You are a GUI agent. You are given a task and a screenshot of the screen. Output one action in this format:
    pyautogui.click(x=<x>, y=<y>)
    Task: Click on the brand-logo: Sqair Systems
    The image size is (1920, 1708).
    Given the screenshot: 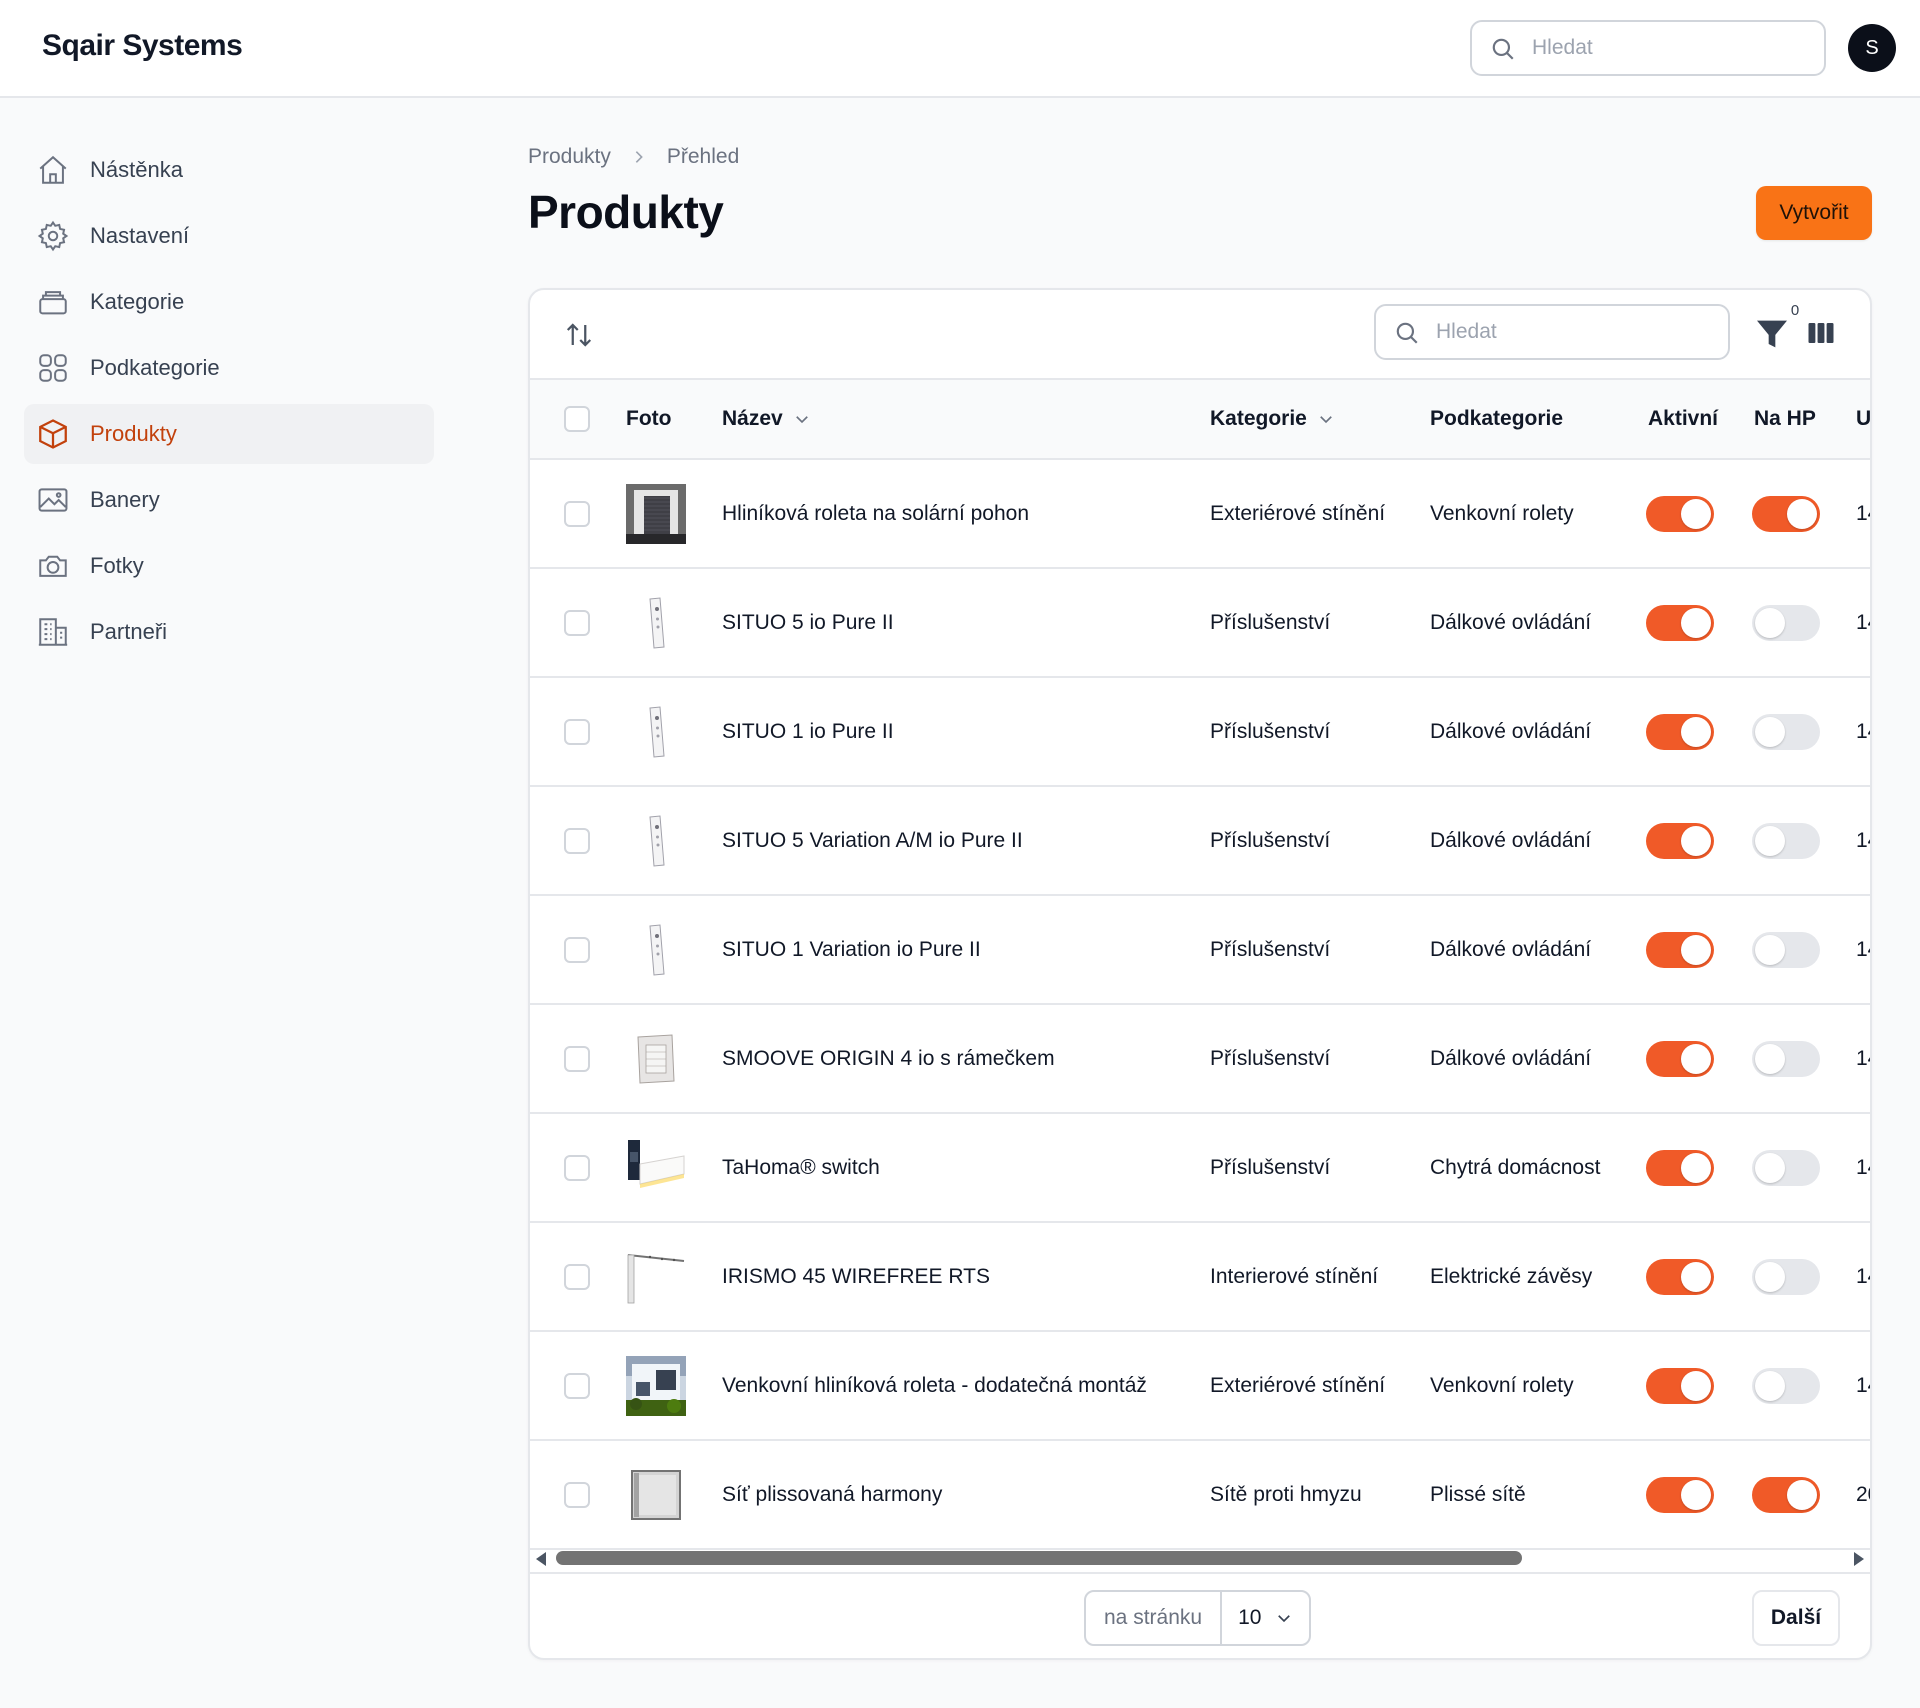 What is the action you would take?
    pyautogui.click(x=142, y=46)
    